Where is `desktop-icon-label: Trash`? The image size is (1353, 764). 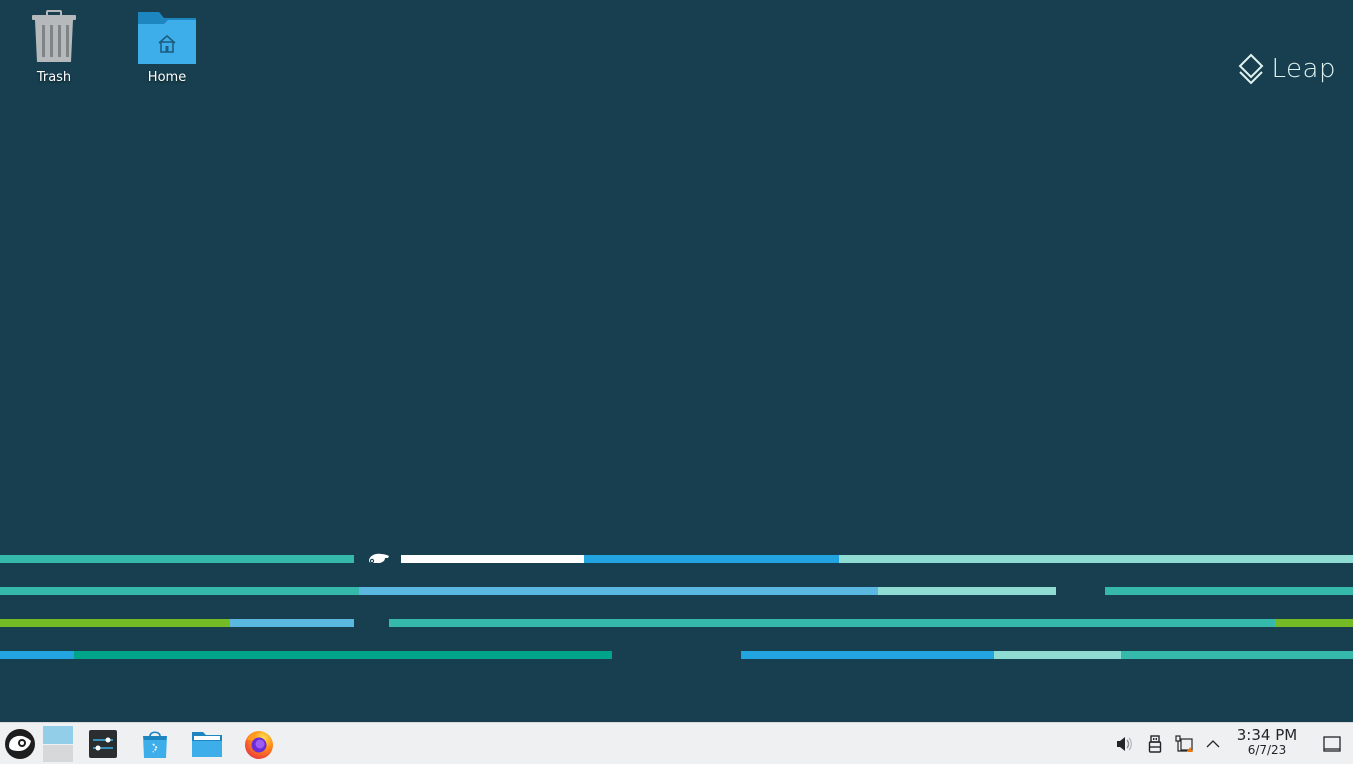
desktop-icon-label: Trash is located at coordinates (54, 77).